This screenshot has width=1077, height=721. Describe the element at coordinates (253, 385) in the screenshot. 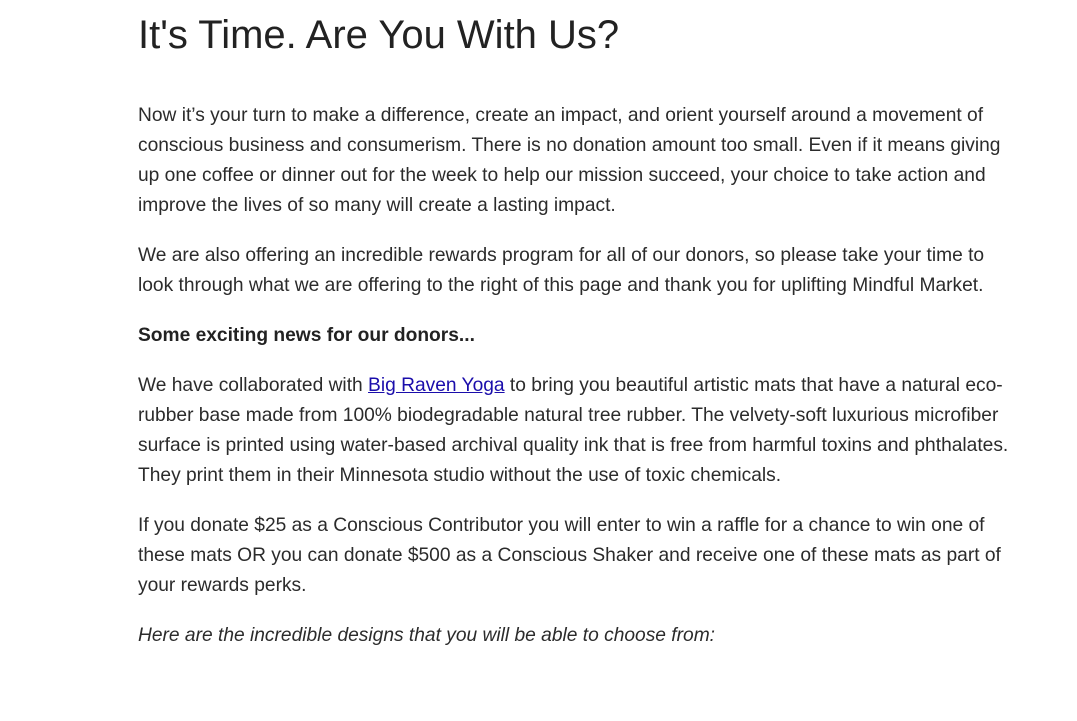

I see `collaboration-text-start: We have collaborated with` at that location.